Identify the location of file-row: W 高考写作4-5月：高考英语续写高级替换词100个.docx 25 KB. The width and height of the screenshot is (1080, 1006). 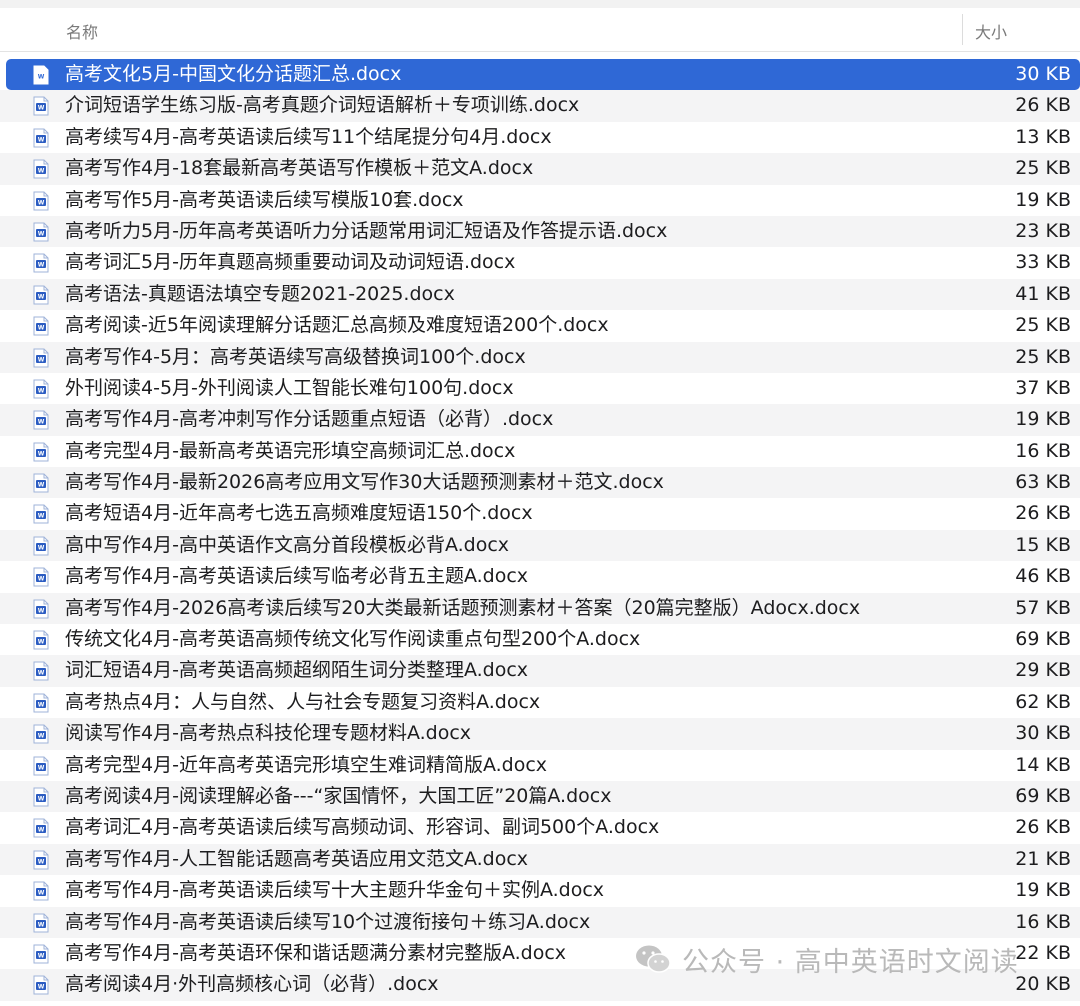
(540, 357).